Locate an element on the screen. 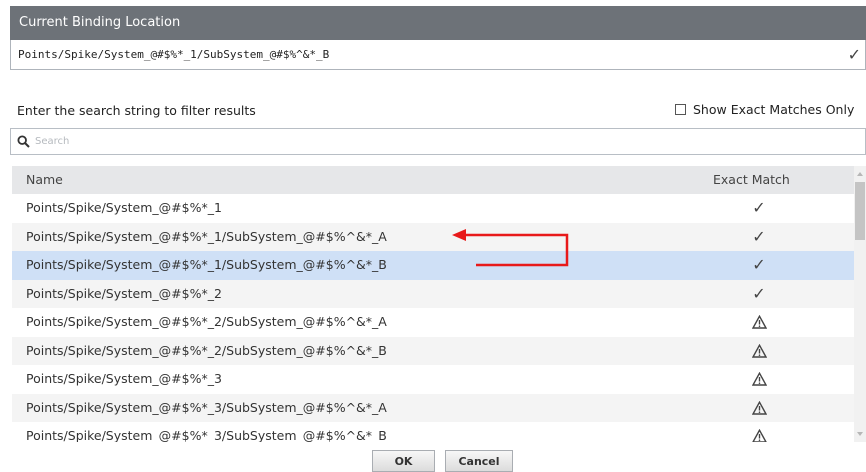 The image size is (866, 472). show-exact-matches-toggle: Show Exact Matches Only is located at coordinates (764, 109).